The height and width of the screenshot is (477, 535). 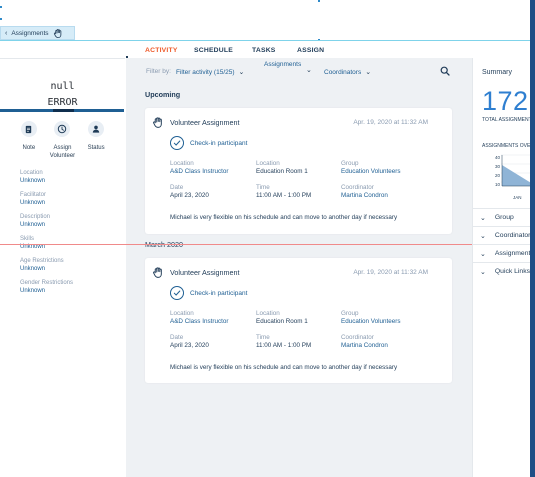 I want to click on chart-tick: 20, so click(x=497, y=175).